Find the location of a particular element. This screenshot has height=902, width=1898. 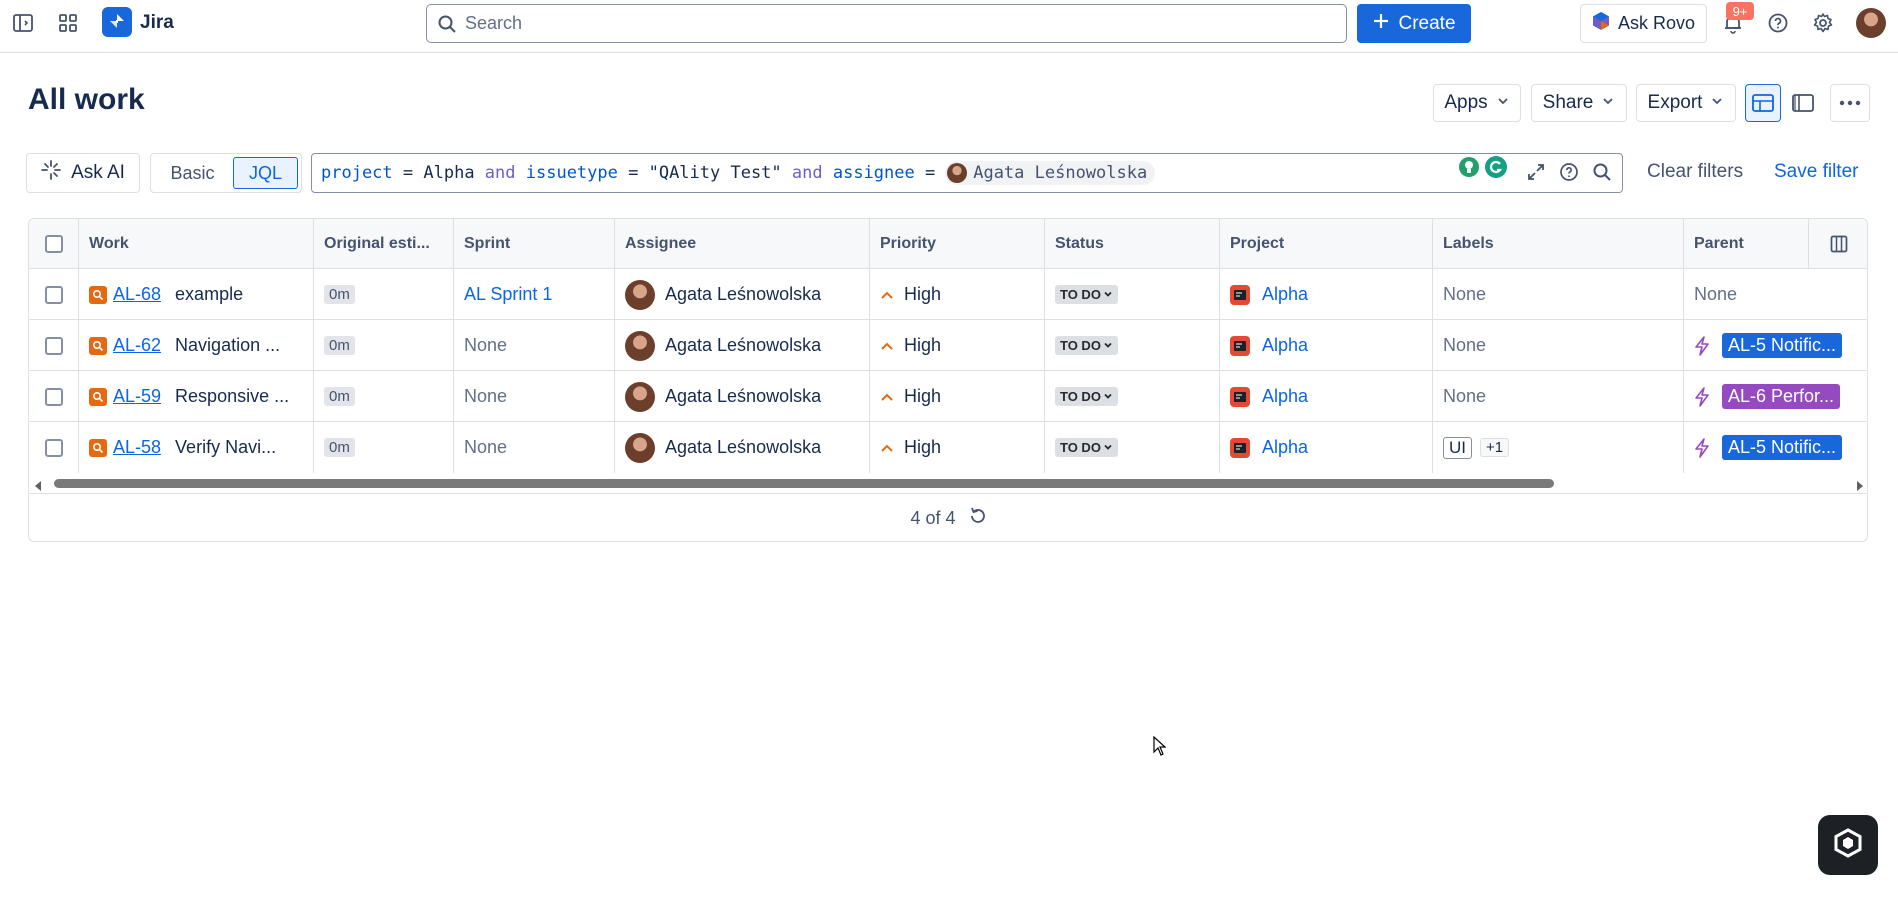

sidebar-toggle-icon is located at coordinates (23, 23).